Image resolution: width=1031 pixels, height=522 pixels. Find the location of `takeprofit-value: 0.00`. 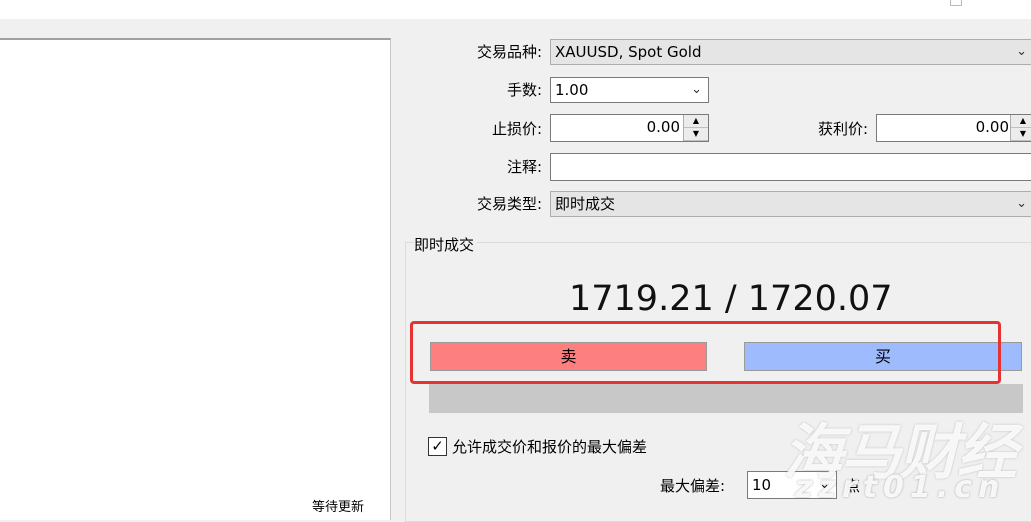

takeprofit-value: 0.00 is located at coordinates (992, 127).